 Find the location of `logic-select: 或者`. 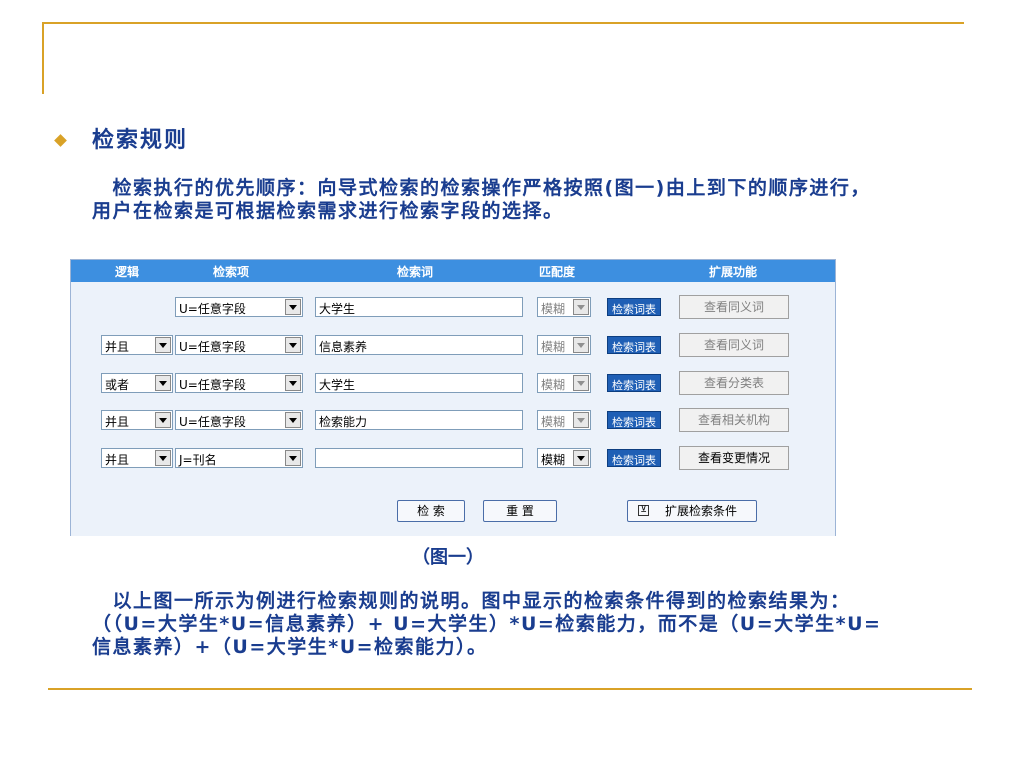

logic-select: 或者 is located at coordinates (137, 383).